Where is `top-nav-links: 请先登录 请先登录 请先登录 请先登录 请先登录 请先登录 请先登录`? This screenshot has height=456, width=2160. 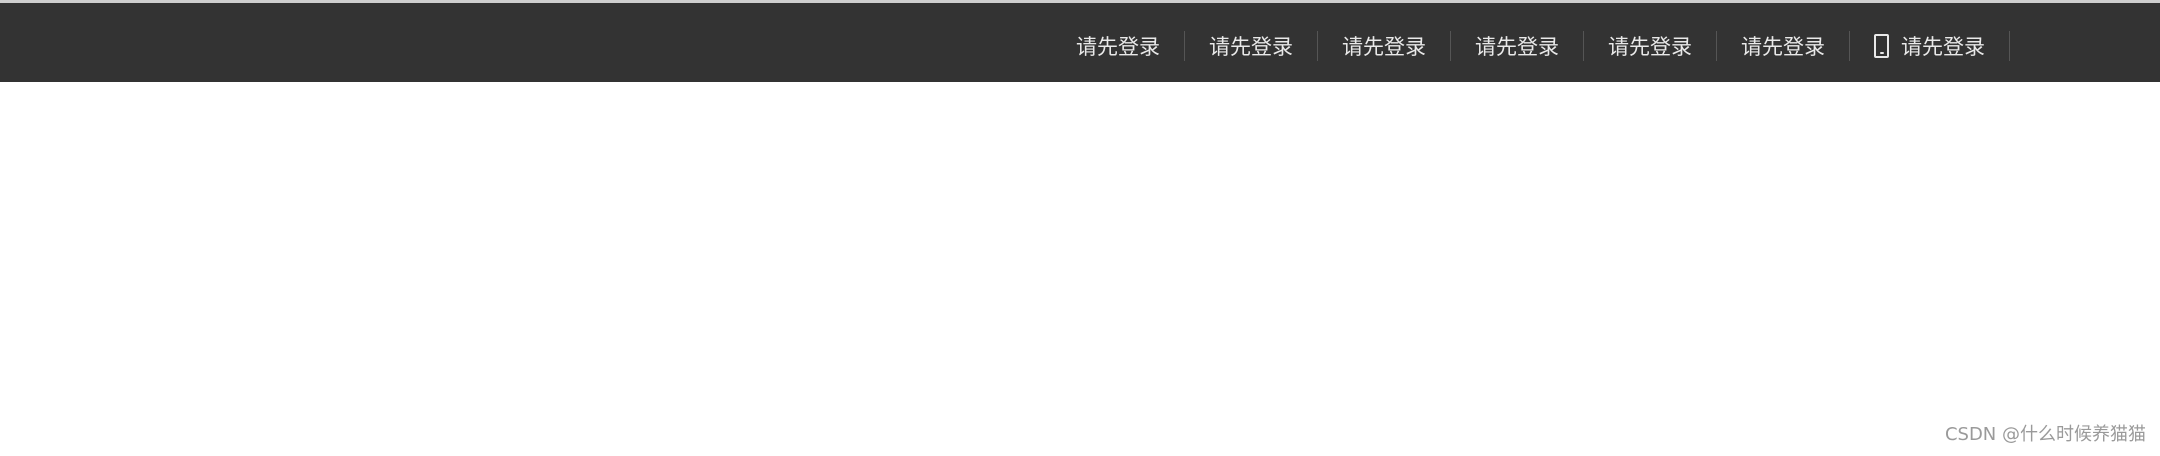
top-nav-links: 请先登录 请先登录 请先登录 请先登录 请先登录 请先登录 请先登录 is located at coordinates (1531, 45).